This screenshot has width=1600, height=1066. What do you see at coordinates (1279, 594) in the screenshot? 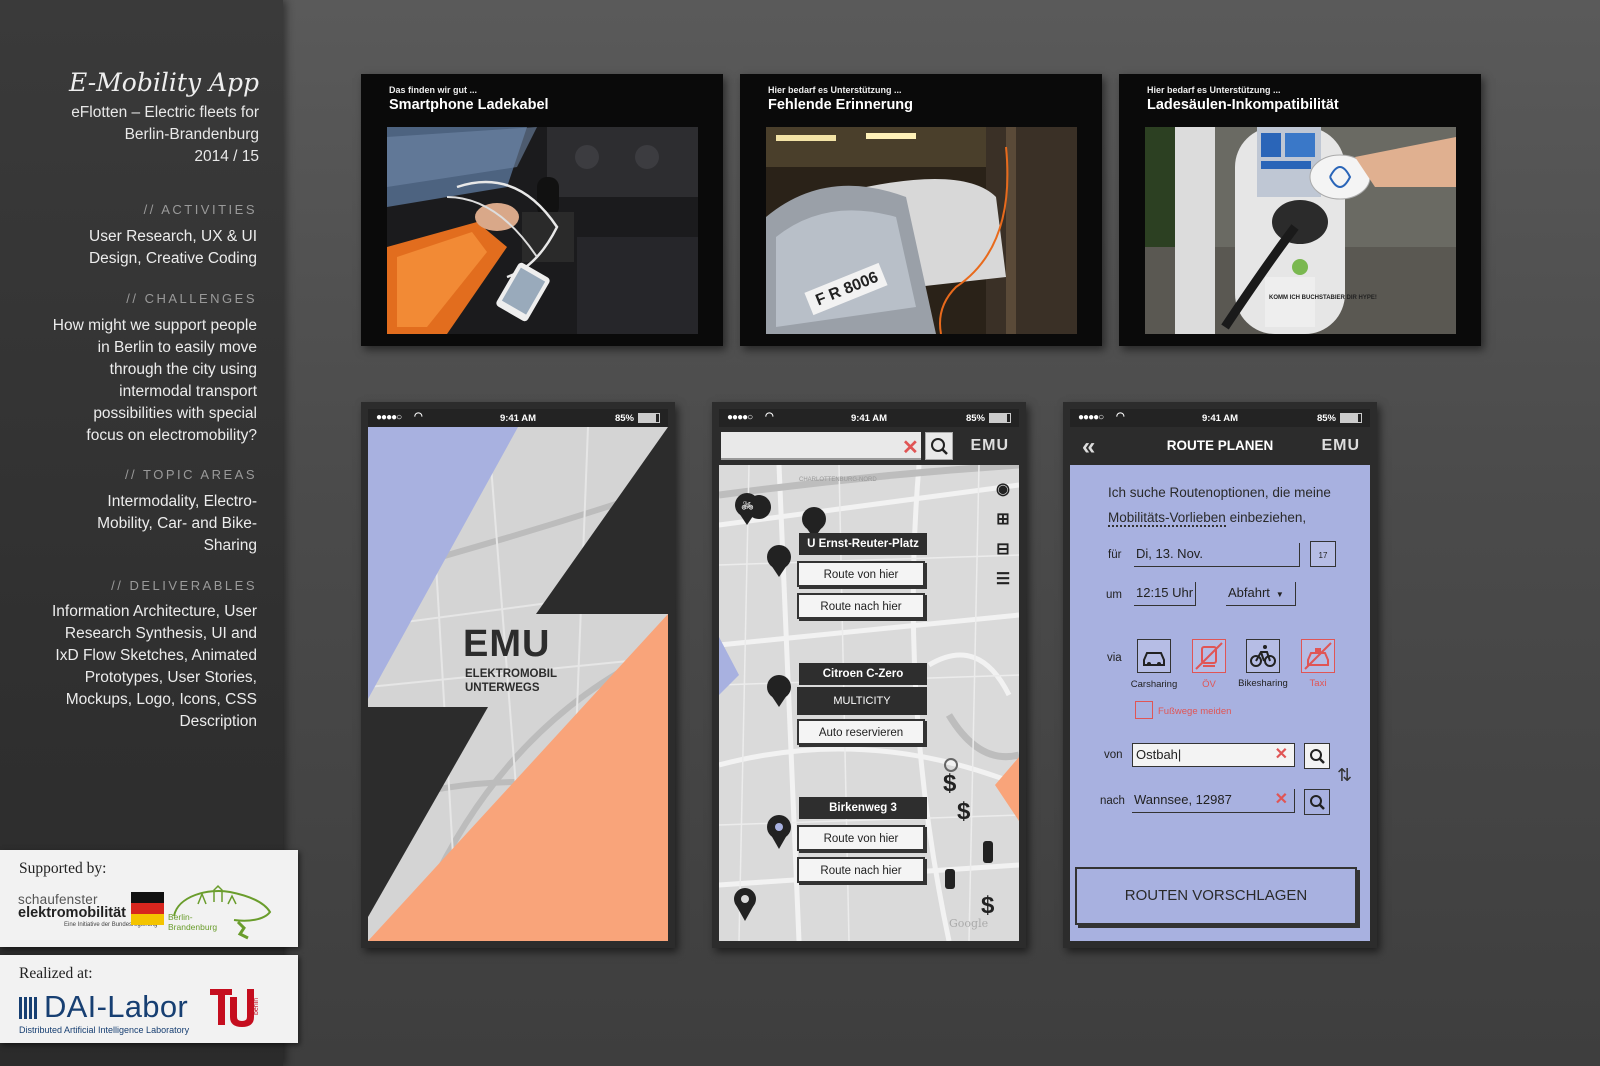
I see `chevron-down-icon: ▼` at bounding box center [1279, 594].